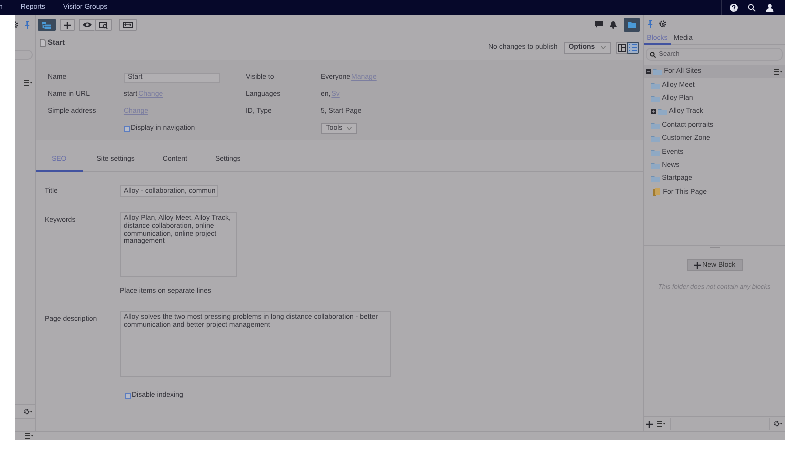 The image size is (800, 450). Describe the element at coordinates (614, 25) in the screenshot. I see `bell-icon` at that location.